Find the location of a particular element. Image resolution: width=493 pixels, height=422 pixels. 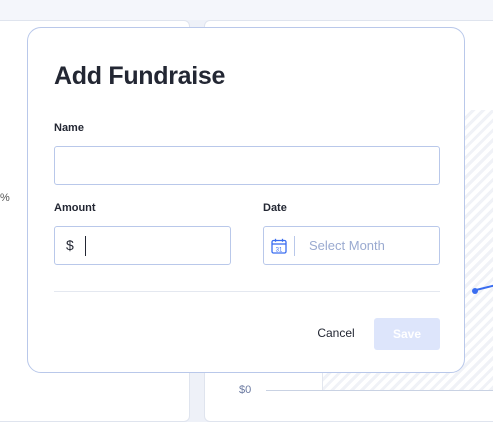

background-chart-axis is located at coordinates (379, 390).